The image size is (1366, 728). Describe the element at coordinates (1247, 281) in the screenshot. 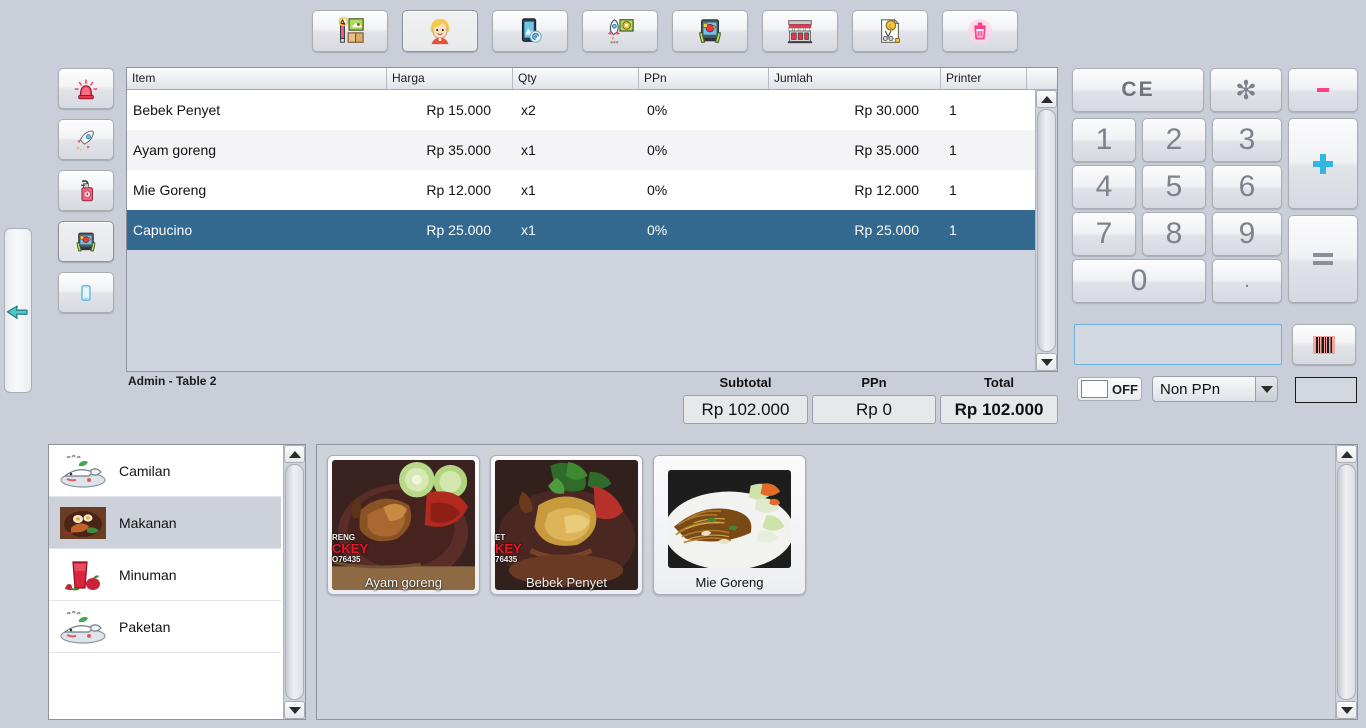

I see `key-decimal: .` at that location.